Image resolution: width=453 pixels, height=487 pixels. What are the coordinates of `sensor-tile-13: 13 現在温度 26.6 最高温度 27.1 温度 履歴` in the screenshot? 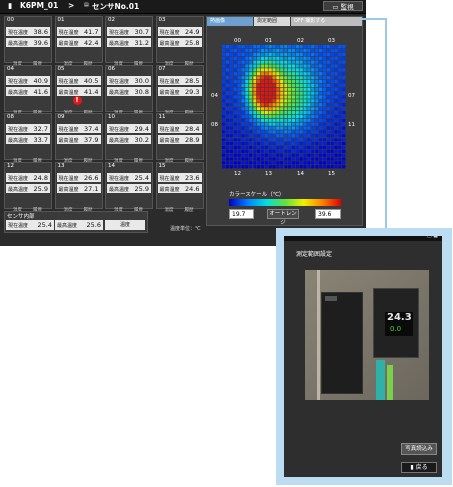 It's located at (78, 187).